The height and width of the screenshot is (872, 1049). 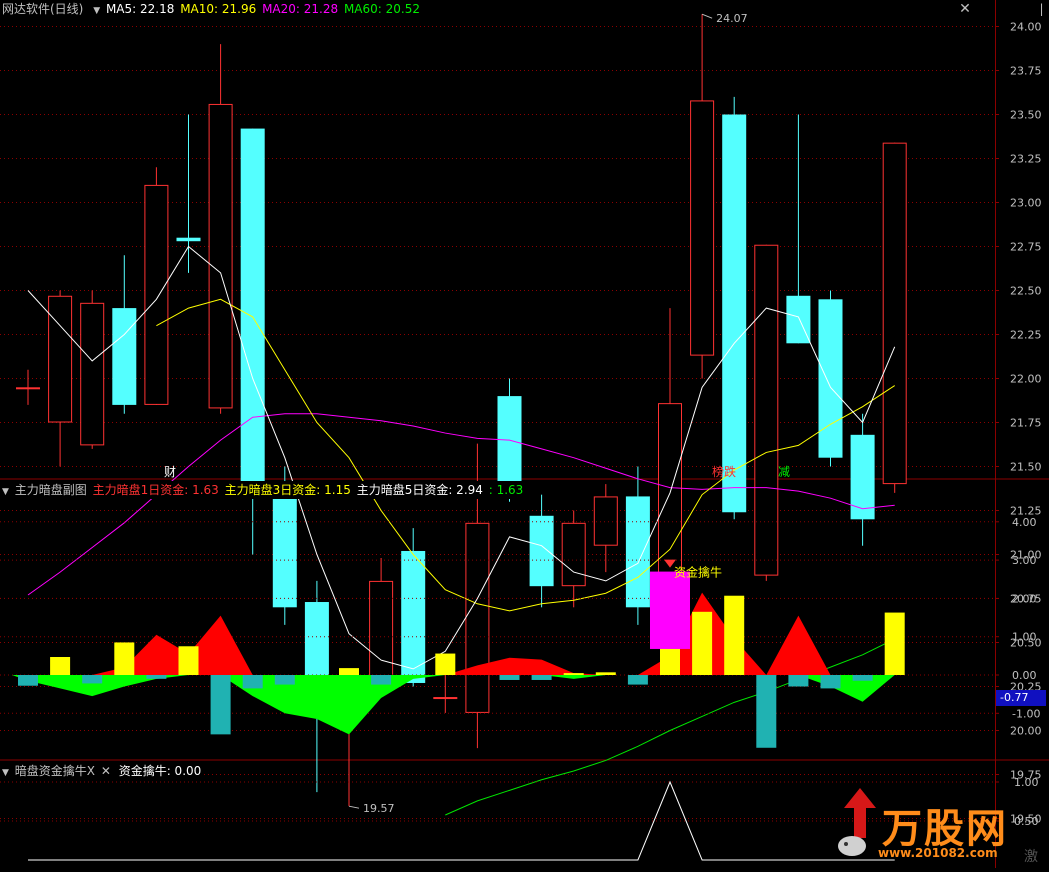 I want to click on magenta-bar, so click(x=670, y=610).